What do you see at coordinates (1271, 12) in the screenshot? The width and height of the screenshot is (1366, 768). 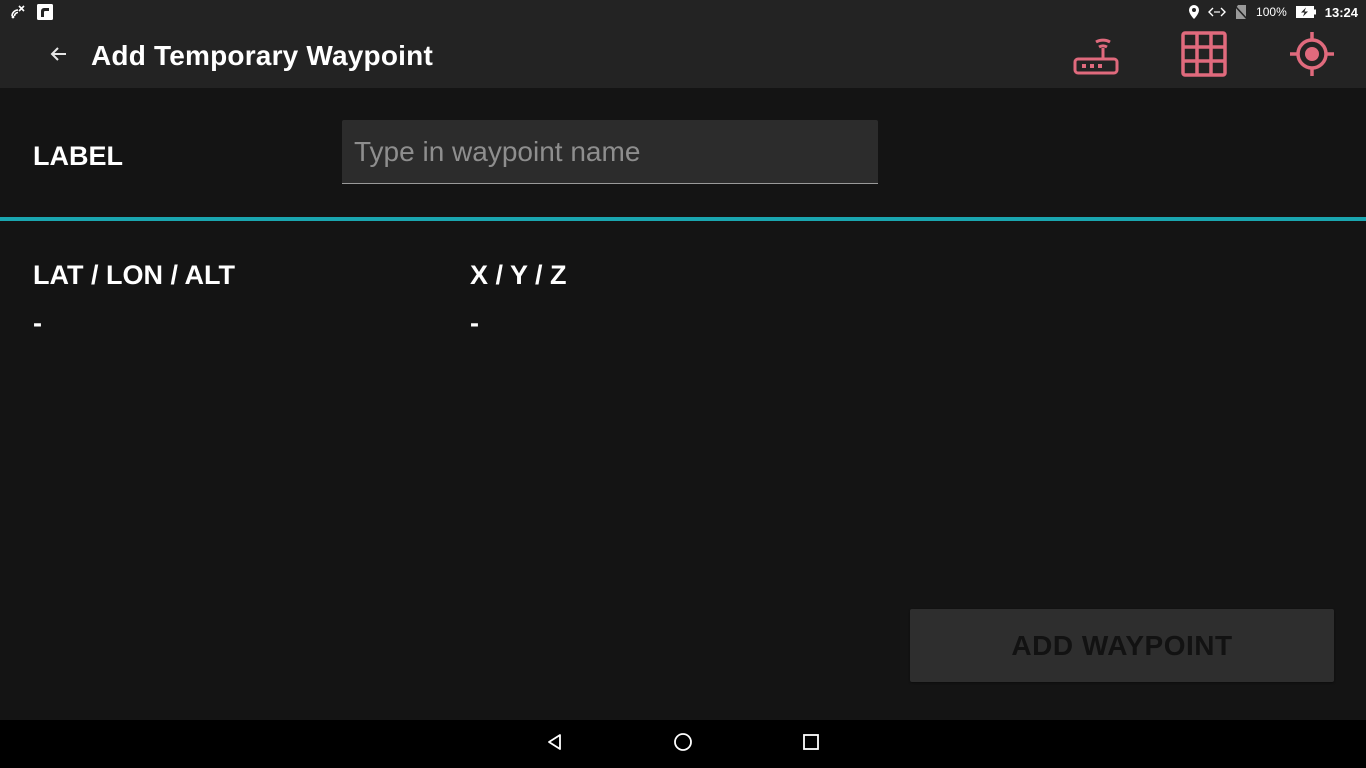 I see `battery-percent: 100%` at bounding box center [1271, 12].